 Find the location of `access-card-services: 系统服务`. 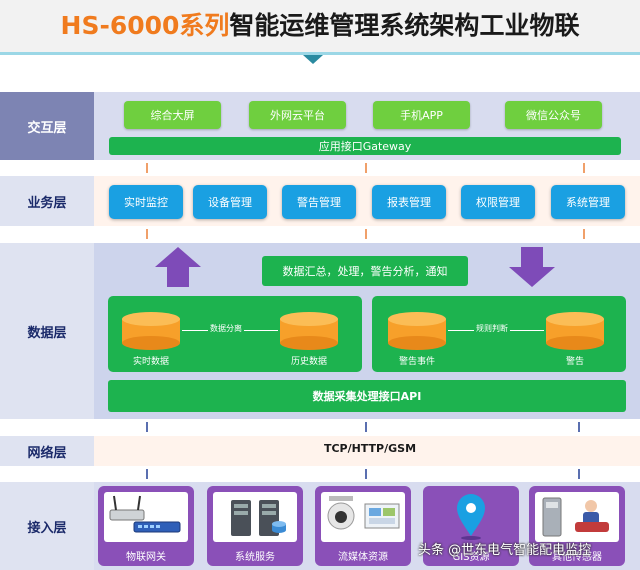

access-card-services: 系统服务 is located at coordinates (255, 526).